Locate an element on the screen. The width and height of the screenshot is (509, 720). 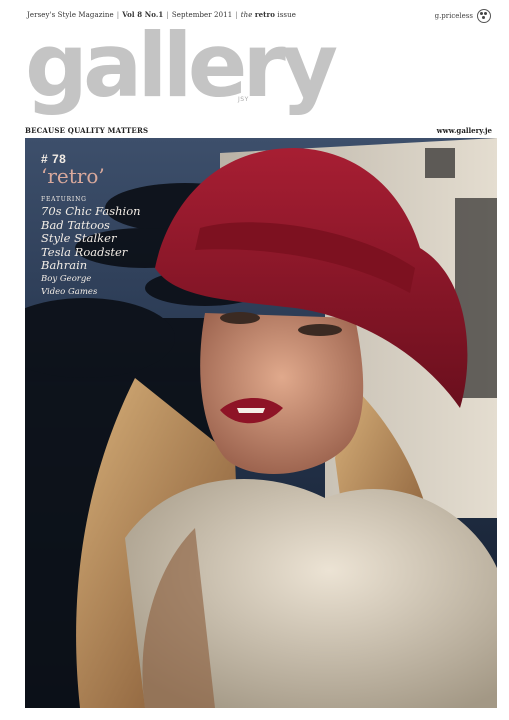
left-eye is located at coordinates (240, 318).